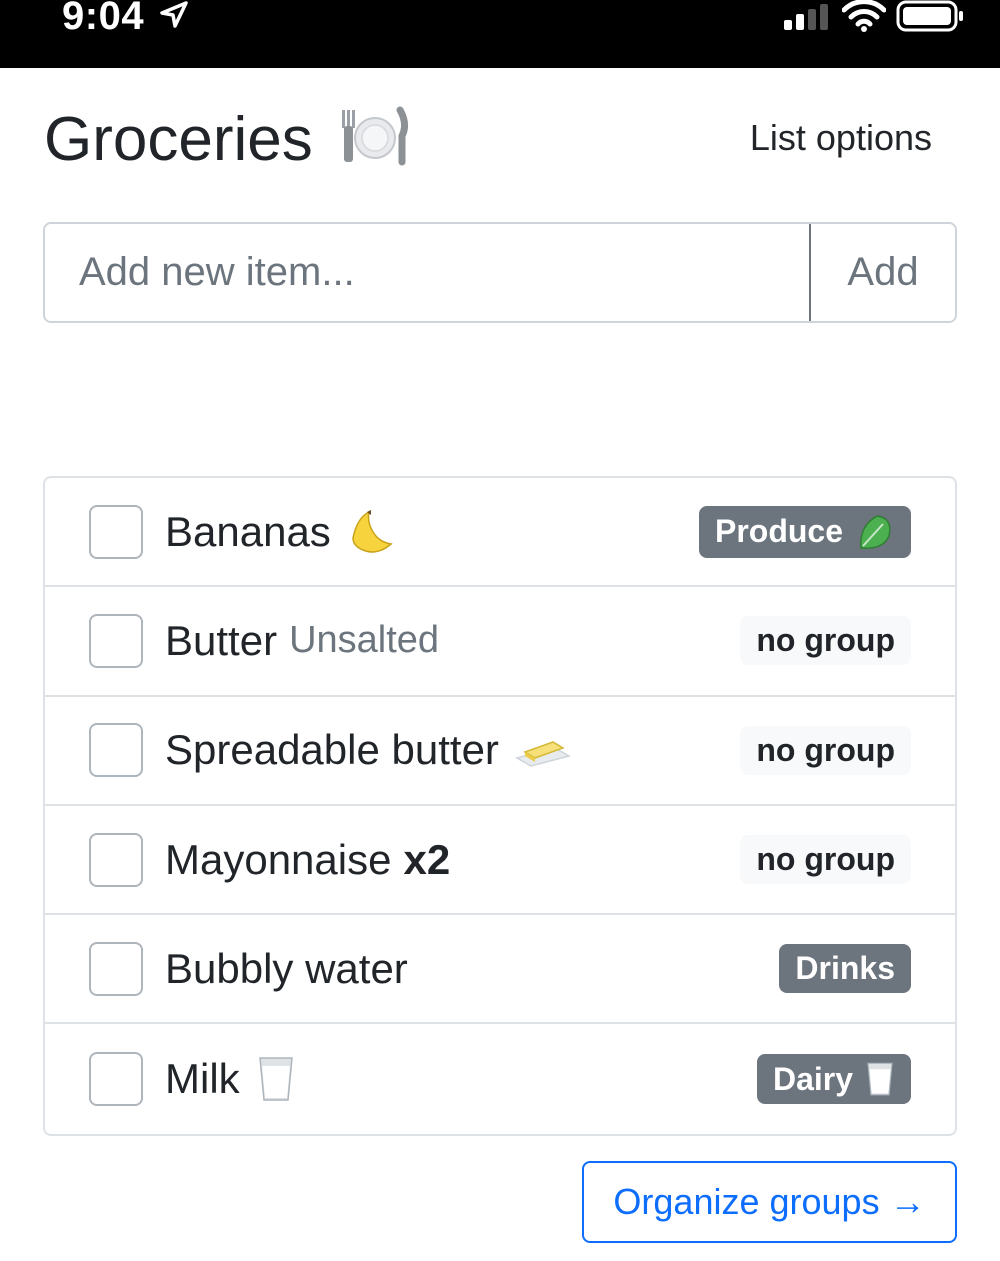  Describe the element at coordinates (500, 34) in the screenshot. I see `status-bar: 9:04` at that location.